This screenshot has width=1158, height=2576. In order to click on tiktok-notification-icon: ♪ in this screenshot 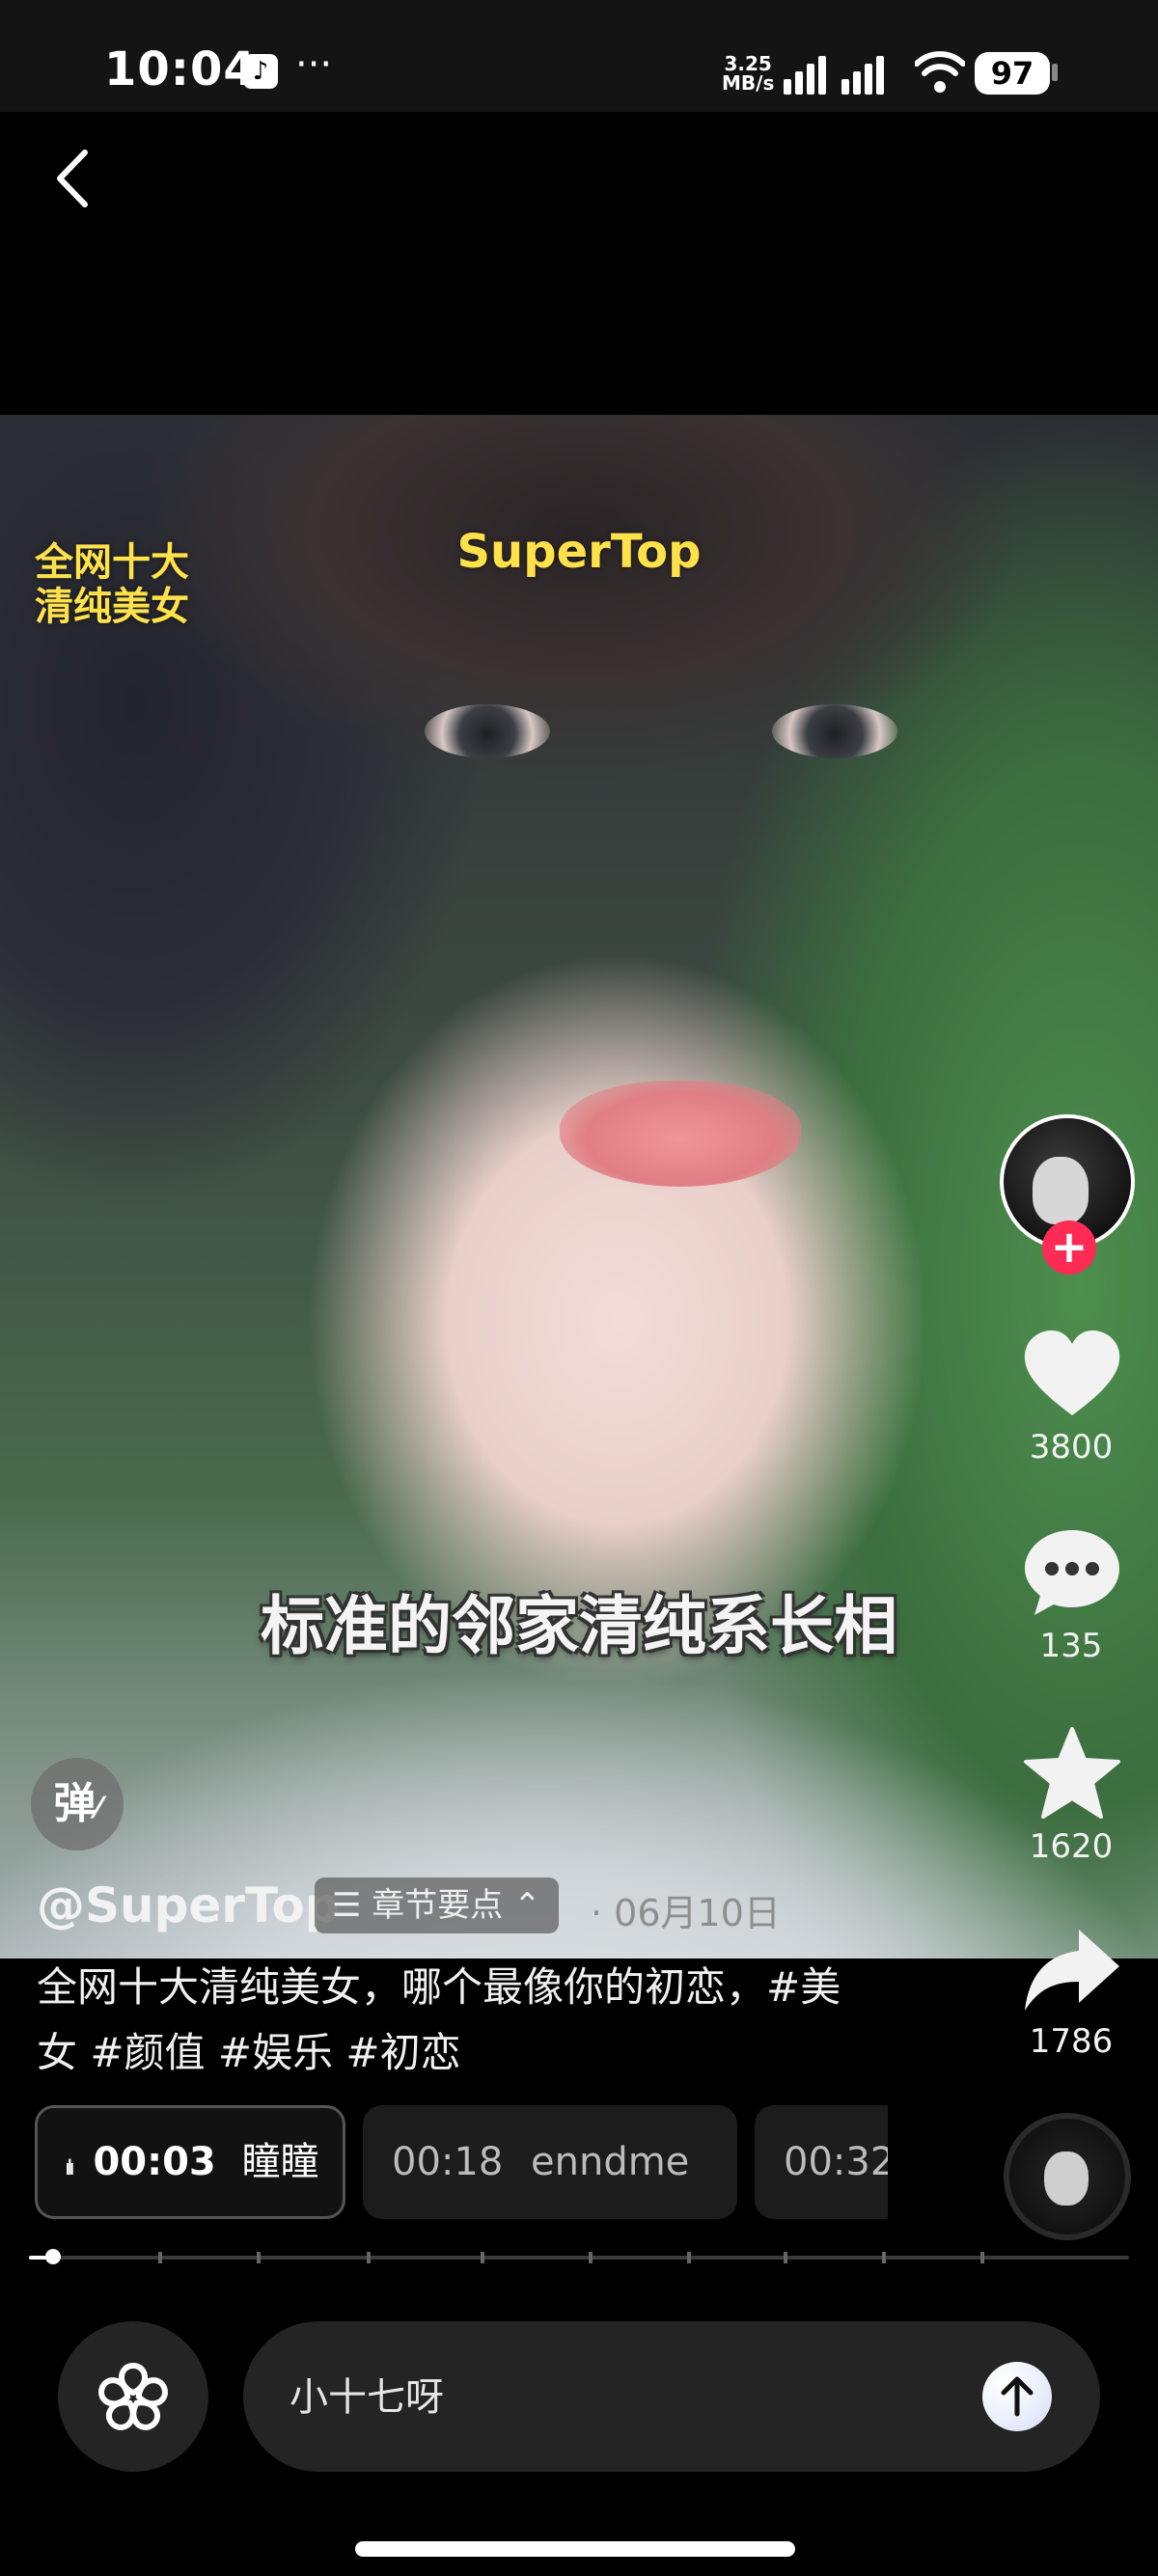, I will do `click(260, 71)`.